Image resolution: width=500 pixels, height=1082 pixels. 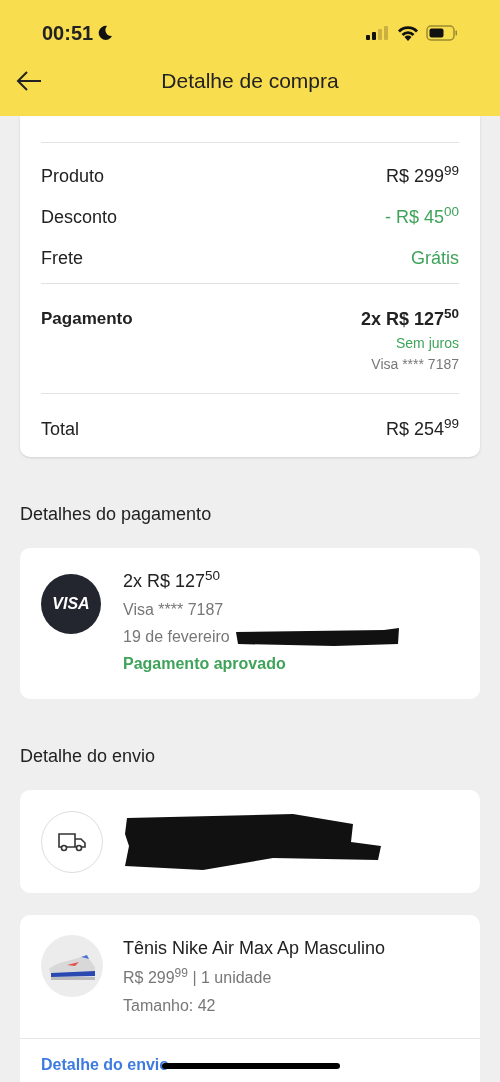 What do you see at coordinates (378, 33) in the screenshot?
I see `signal-icon` at bounding box center [378, 33].